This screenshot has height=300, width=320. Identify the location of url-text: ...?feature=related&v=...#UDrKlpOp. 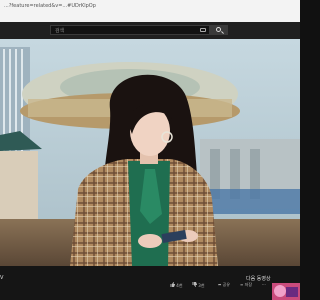
(50, 6).